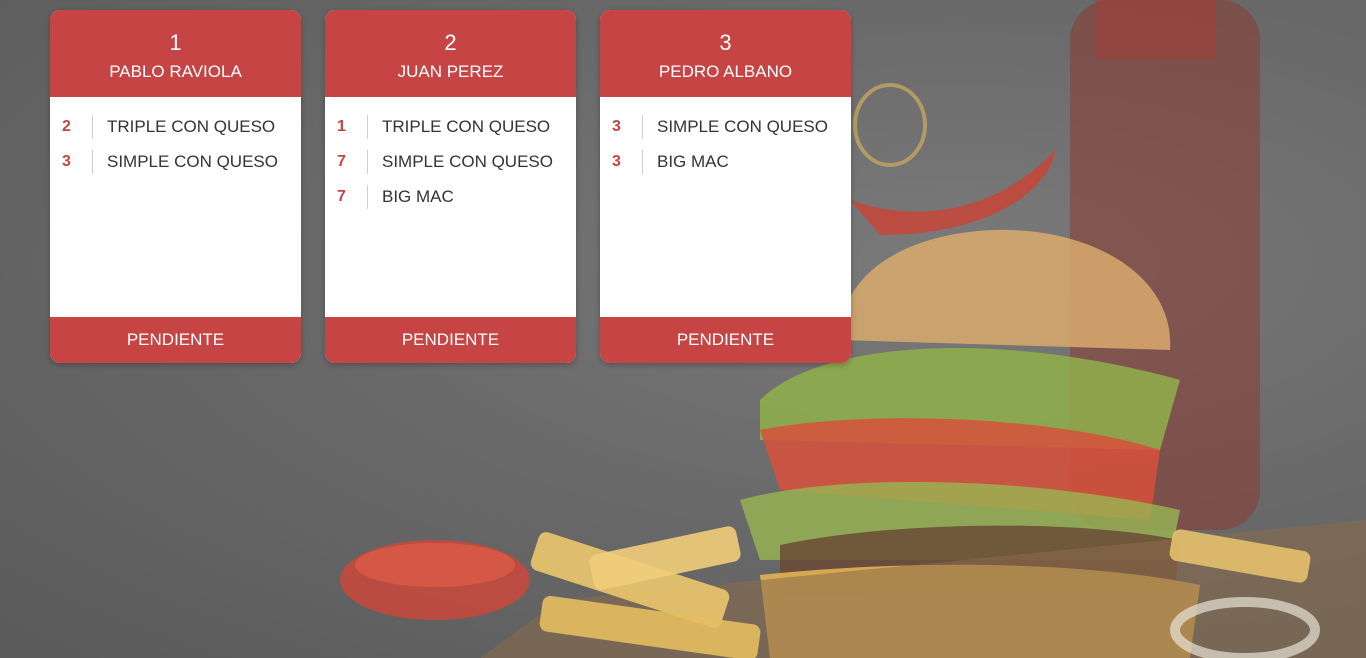  Describe the element at coordinates (725, 42) in the screenshot. I see `order-number: 3` at that location.